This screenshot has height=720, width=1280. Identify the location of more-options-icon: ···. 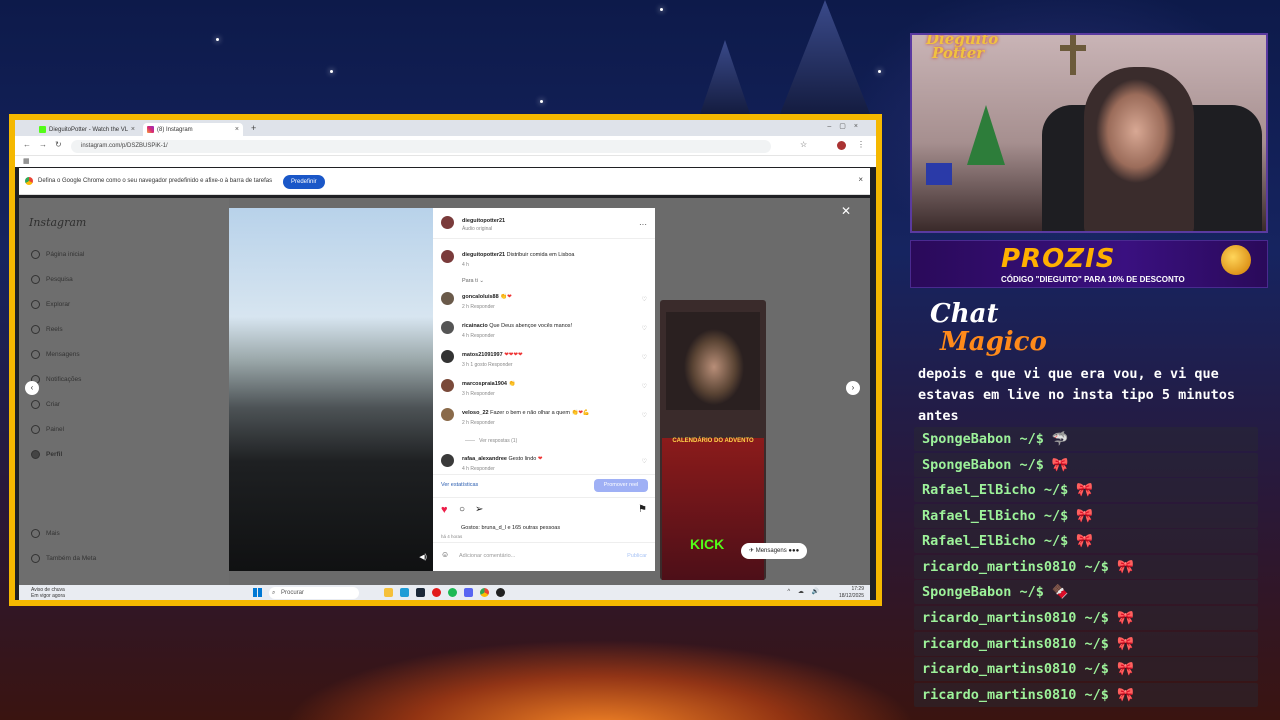
(643, 224).